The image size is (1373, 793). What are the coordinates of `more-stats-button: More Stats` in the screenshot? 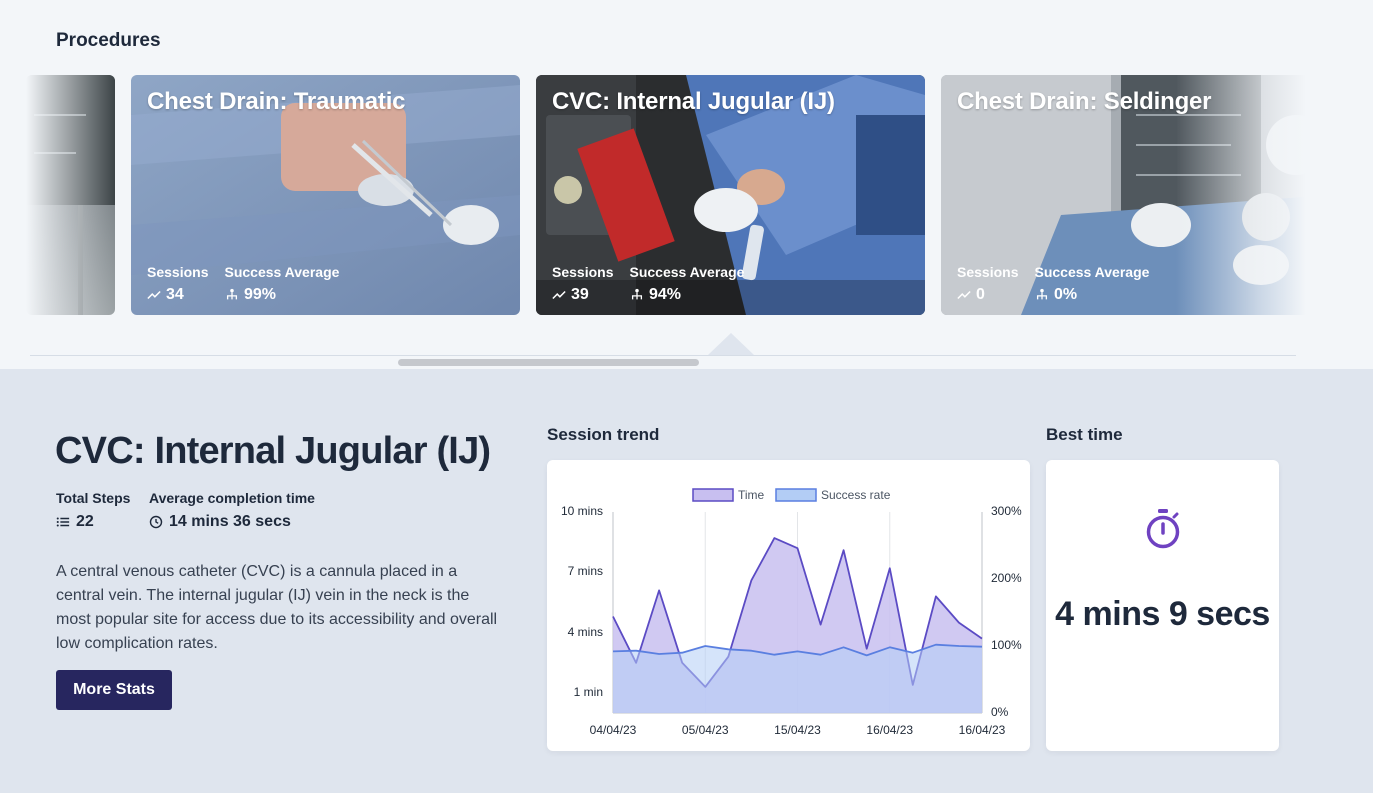 It's located at (114, 690).